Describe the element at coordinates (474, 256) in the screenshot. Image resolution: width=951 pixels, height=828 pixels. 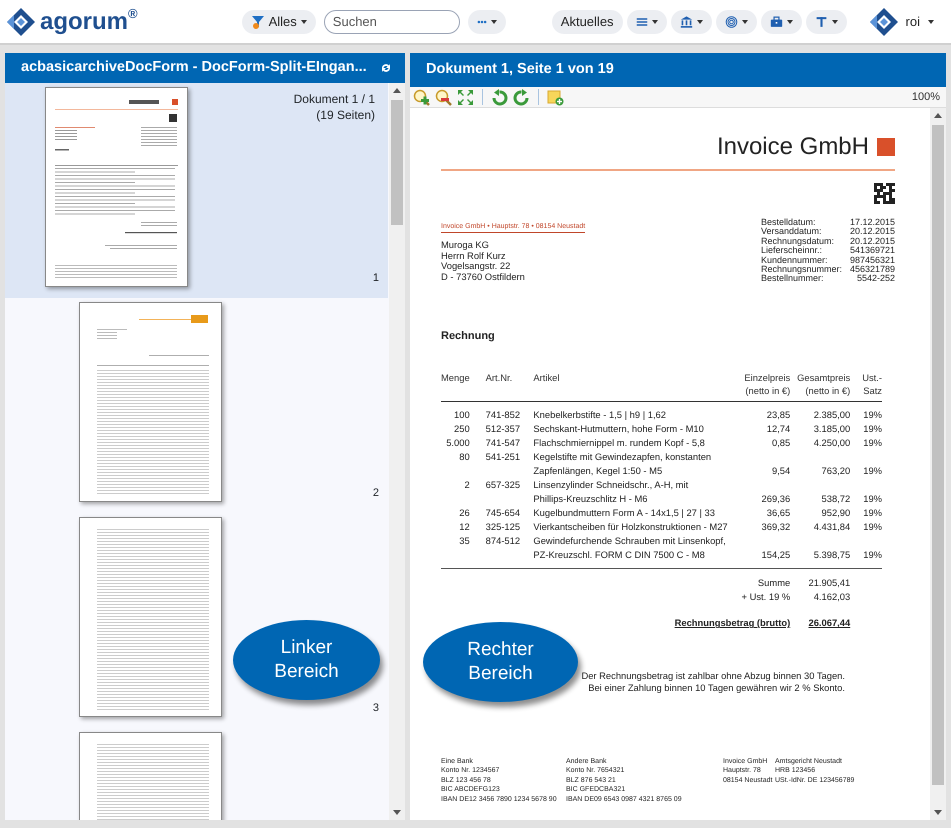
I see `recipient-address-line: Herrn Rolf Kurz` at that location.